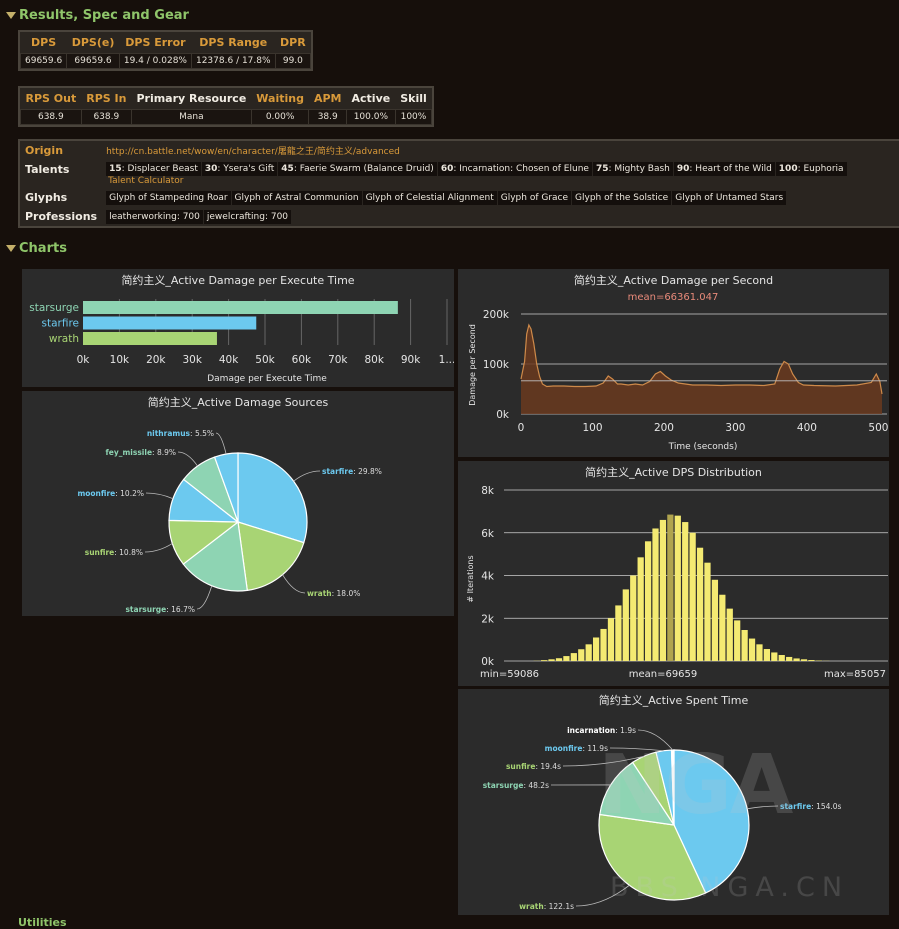  Describe the element at coordinates (701, 359) in the screenshot. I see `dps-line` at that location.